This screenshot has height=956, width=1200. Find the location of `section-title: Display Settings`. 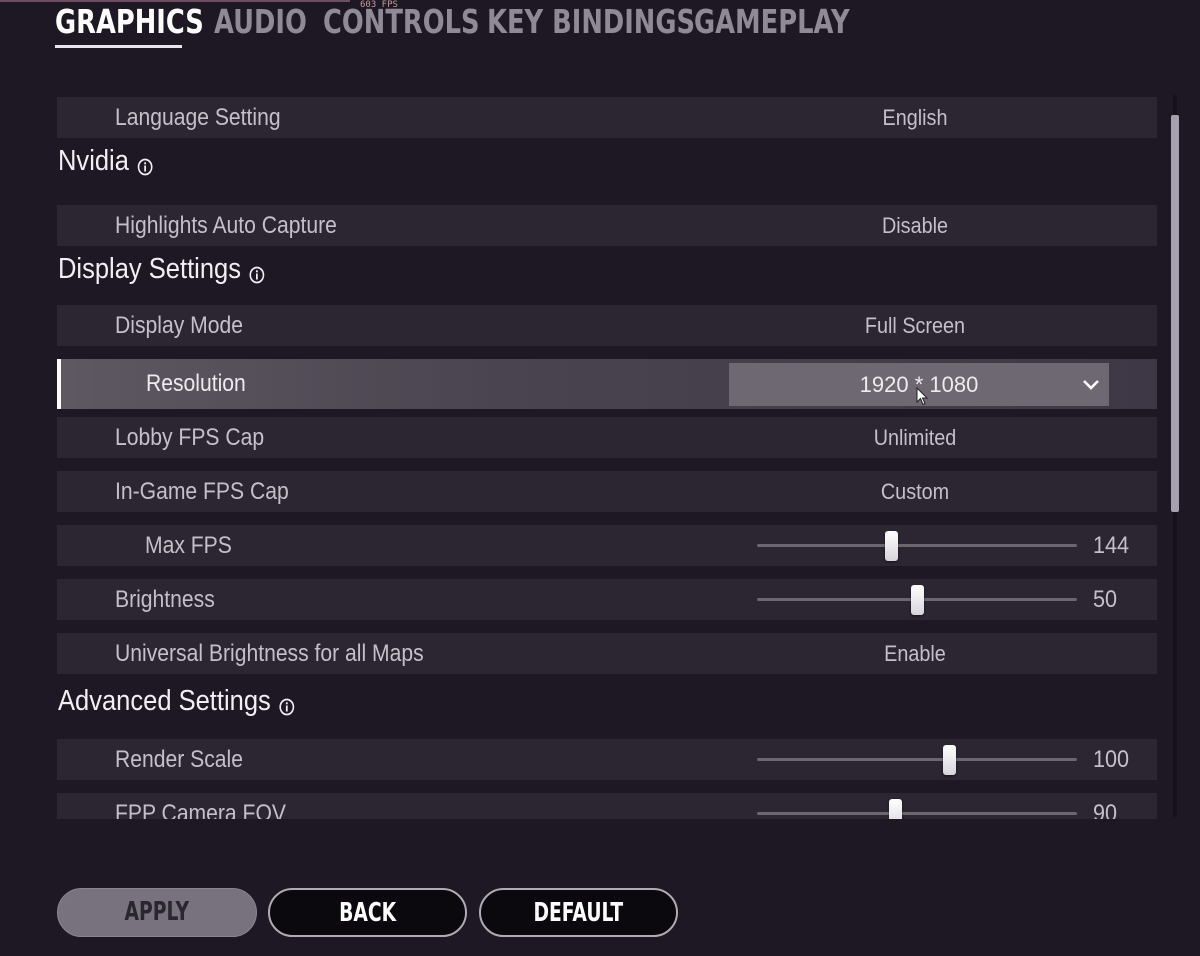

section-title: Display Settings is located at coordinates (149, 269).